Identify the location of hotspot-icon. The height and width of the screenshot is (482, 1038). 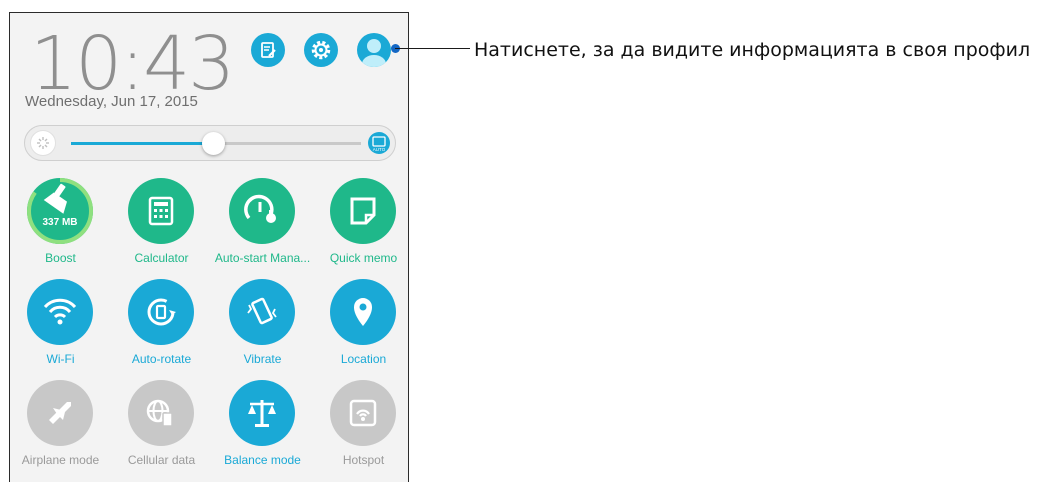
(363, 413).